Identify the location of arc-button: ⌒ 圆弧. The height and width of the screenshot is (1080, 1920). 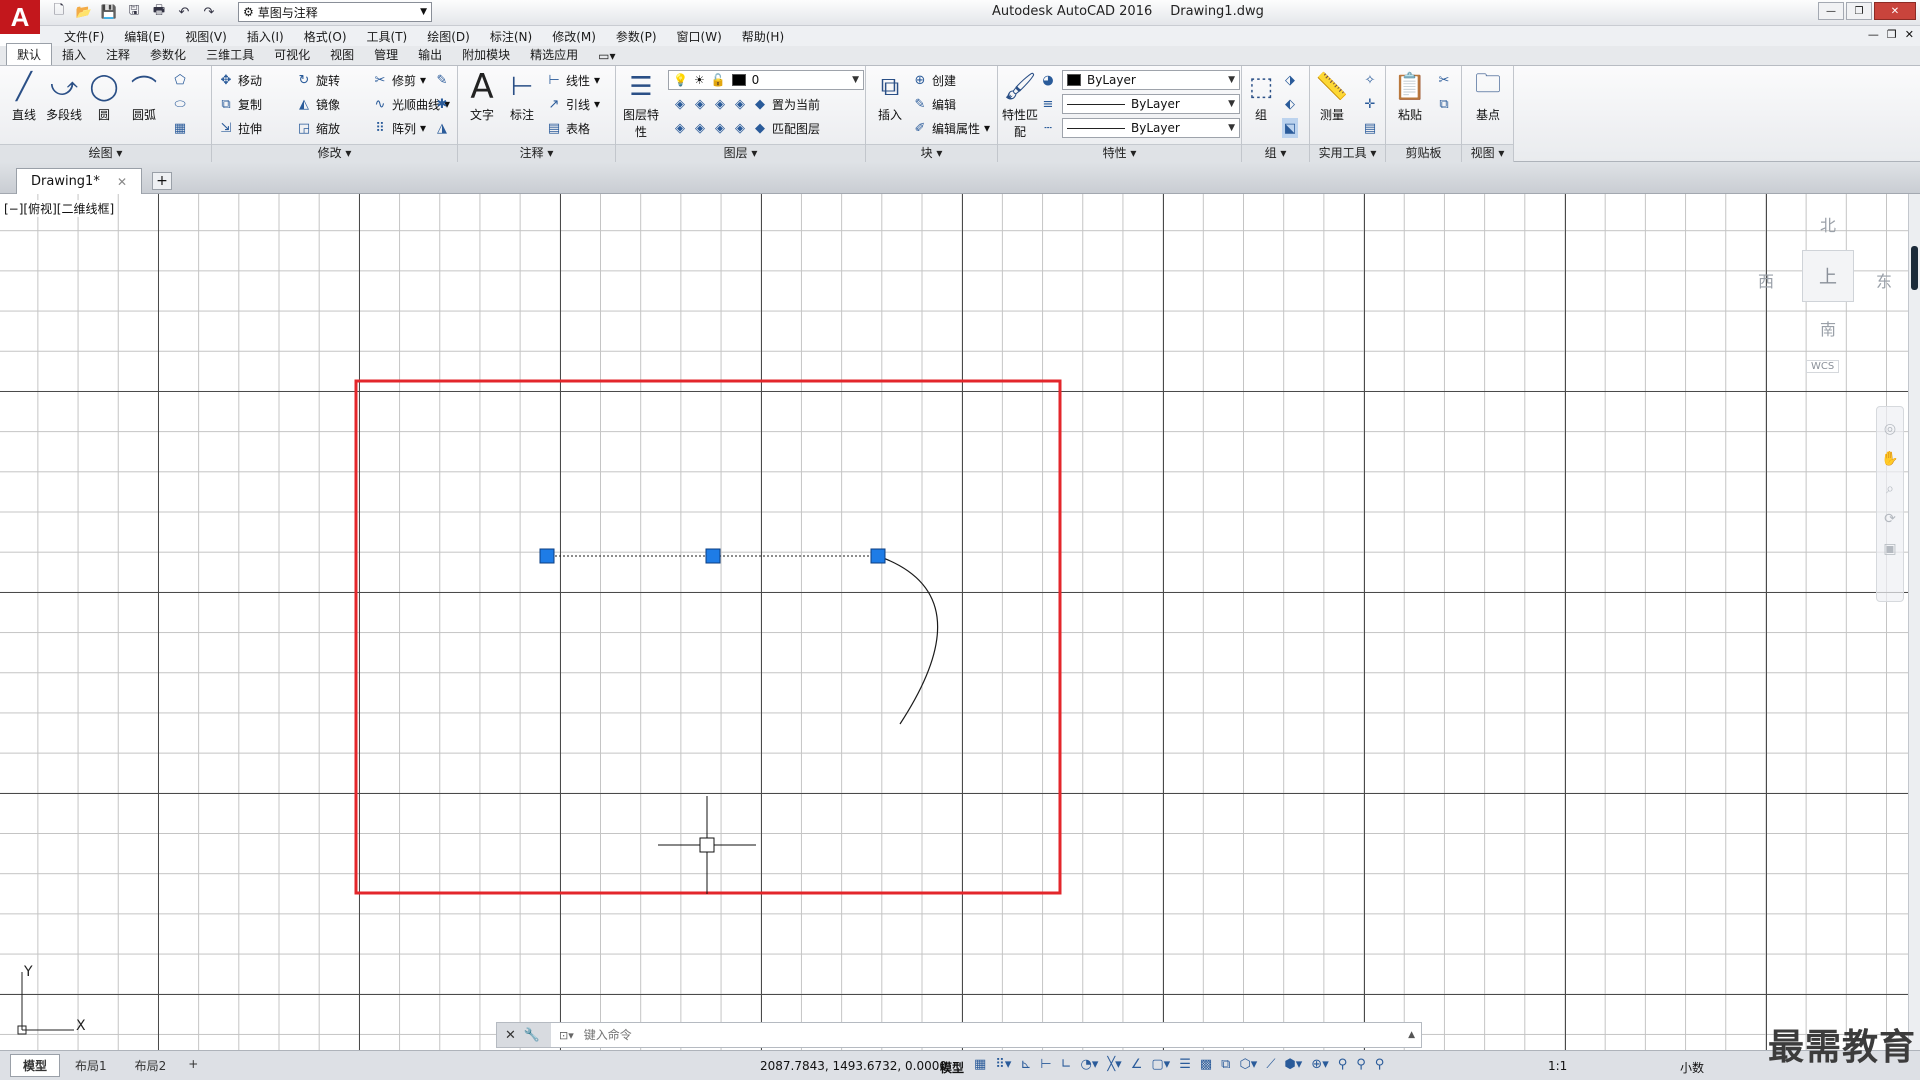
(144, 96).